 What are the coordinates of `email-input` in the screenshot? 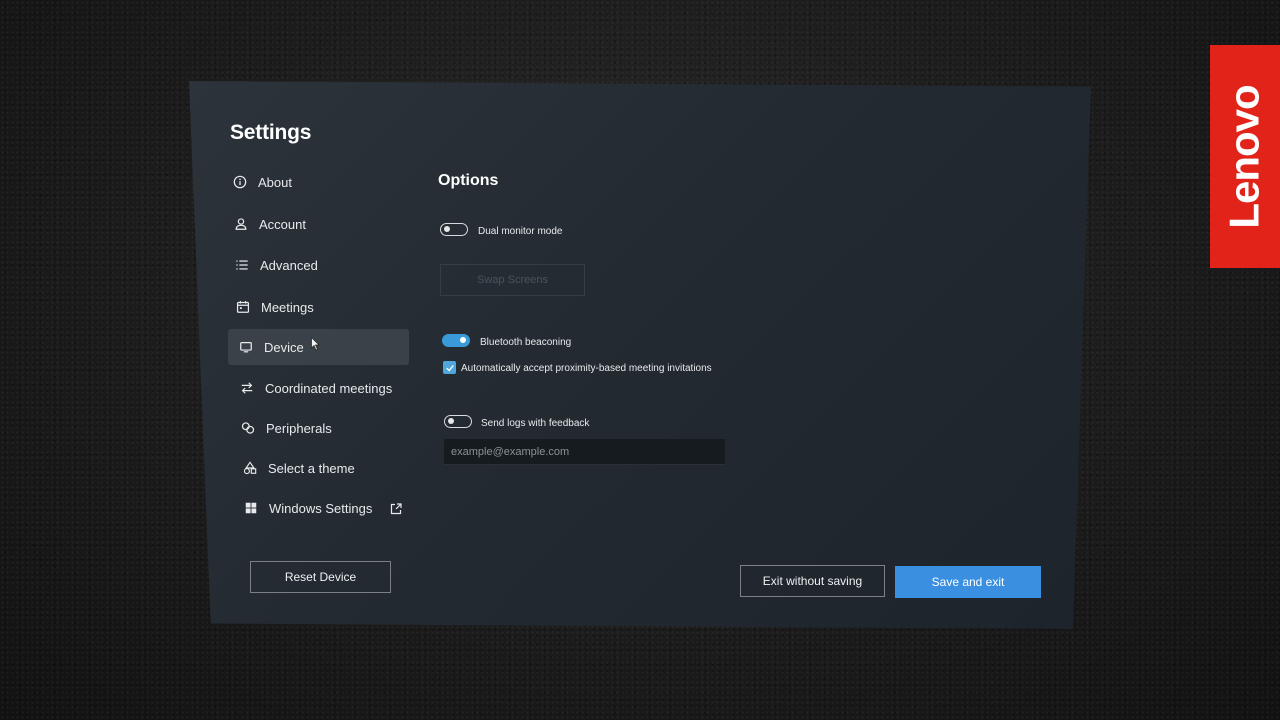 It's located at (584, 452).